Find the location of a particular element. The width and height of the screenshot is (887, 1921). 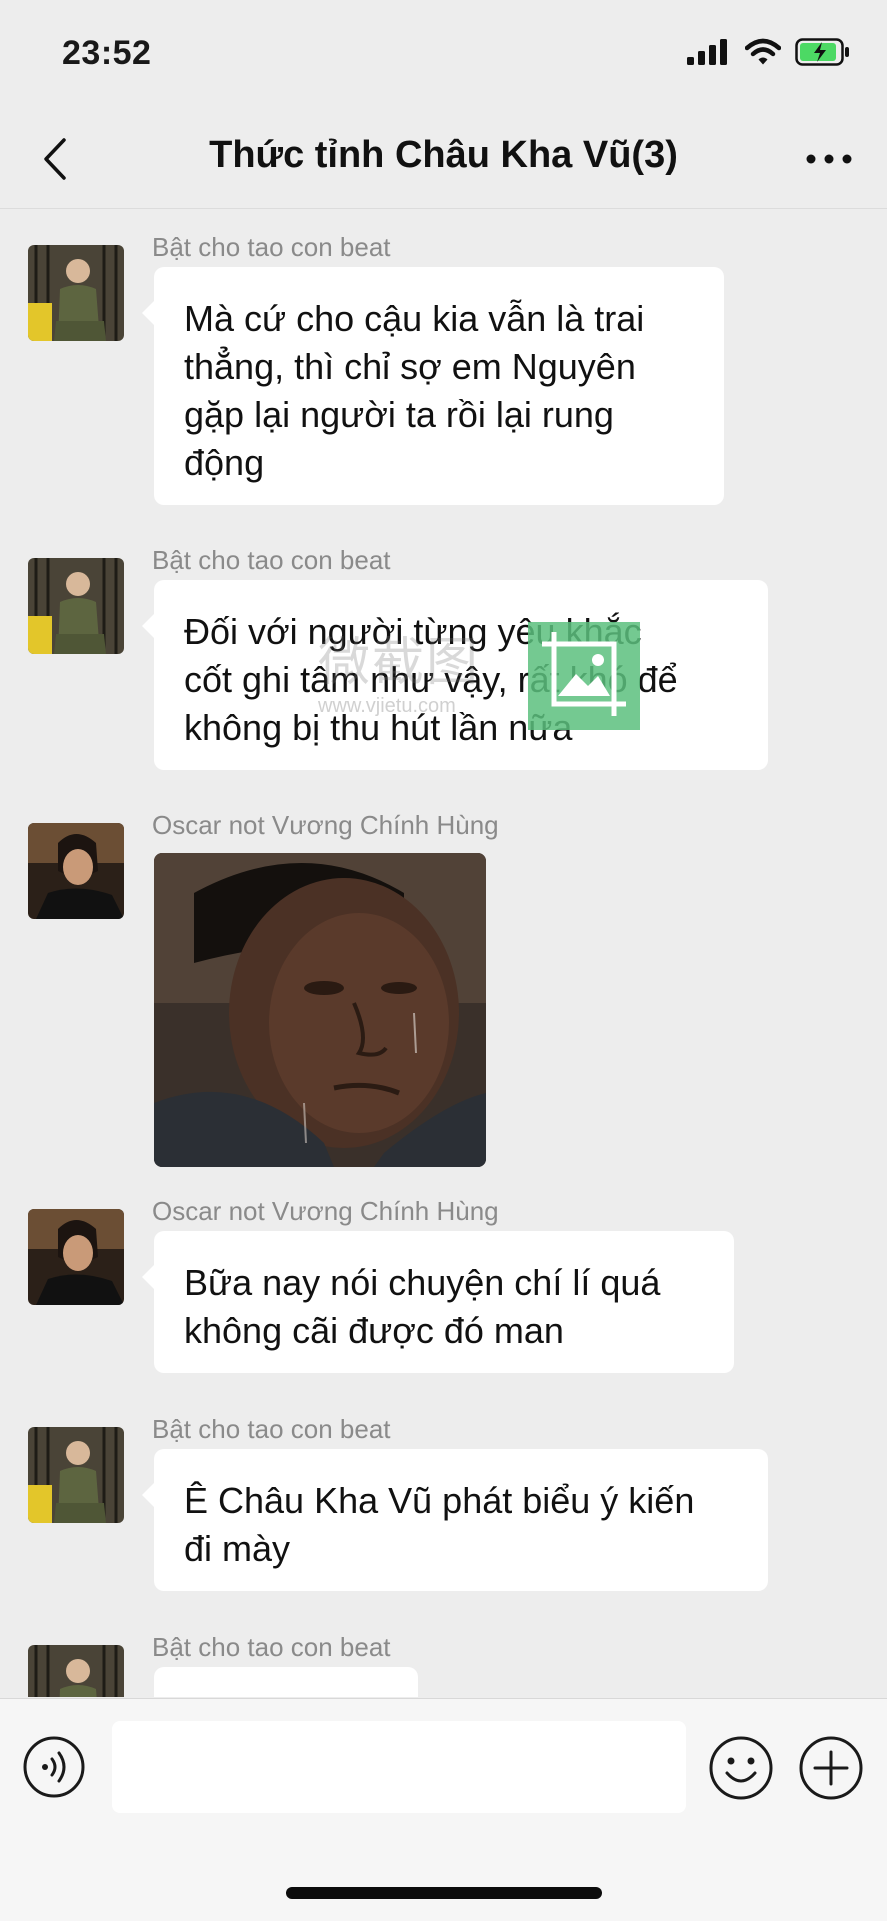

message-input is located at coordinates (399, 1767).